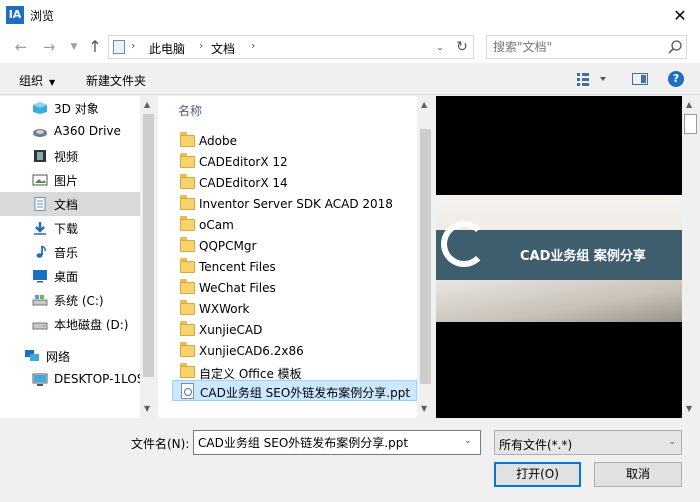 The image size is (700, 502). I want to click on file-name: CADEditorX 12, so click(243, 162).